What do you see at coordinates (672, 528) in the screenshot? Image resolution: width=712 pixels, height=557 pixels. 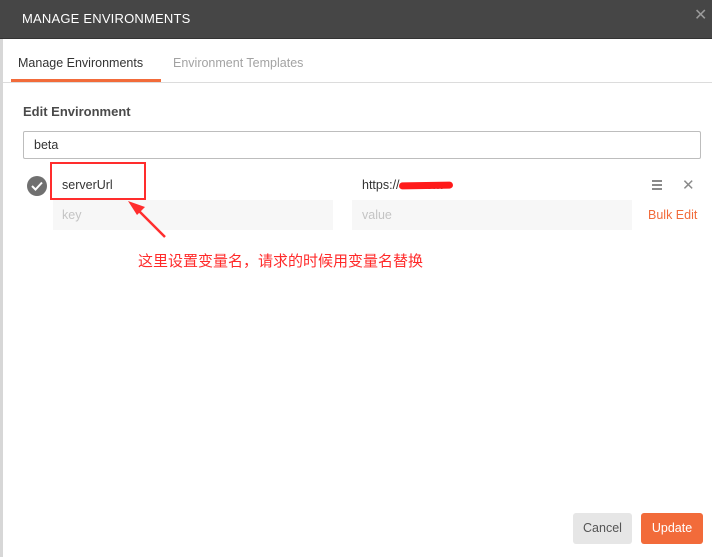 I see `update-button: Update` at bounding box center [672, 528].